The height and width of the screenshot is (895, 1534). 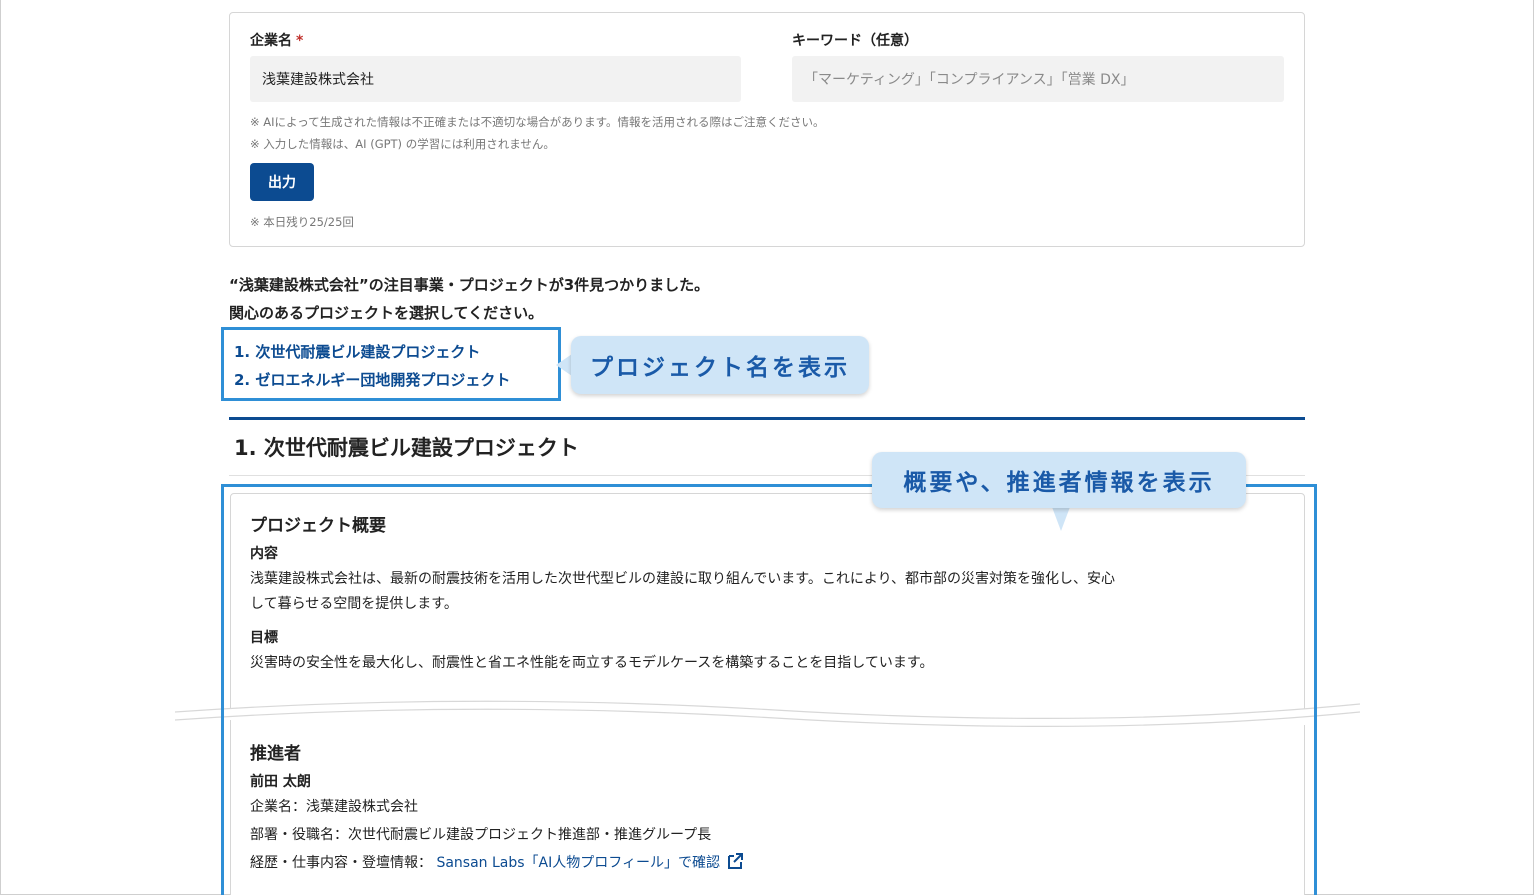 What do you see at coordinates (300, 41) in the screenshot?
I see `required-mark: *` at bounding box center [300, 41].